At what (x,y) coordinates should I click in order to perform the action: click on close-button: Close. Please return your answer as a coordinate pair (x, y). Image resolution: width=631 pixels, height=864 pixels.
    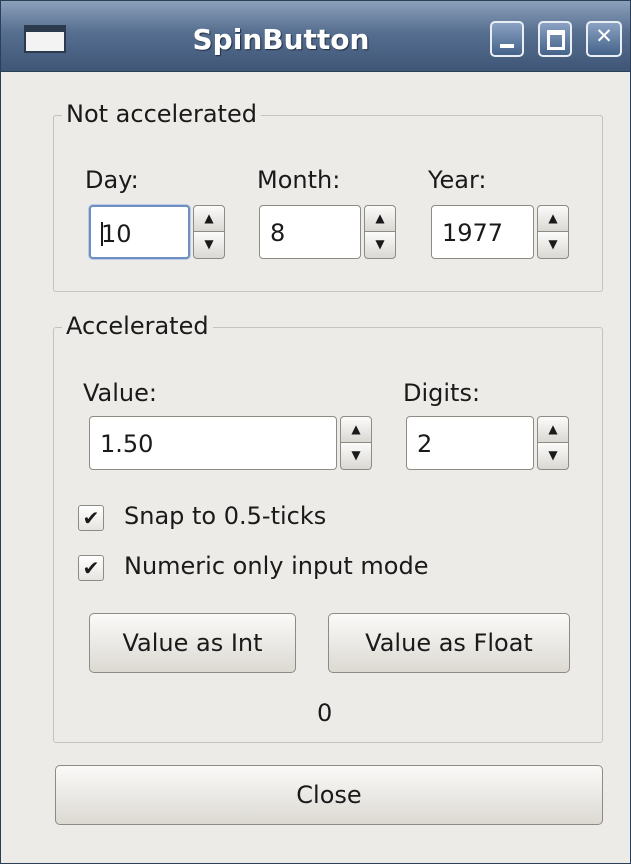
    Looking at the image, I should click on (329, 795).